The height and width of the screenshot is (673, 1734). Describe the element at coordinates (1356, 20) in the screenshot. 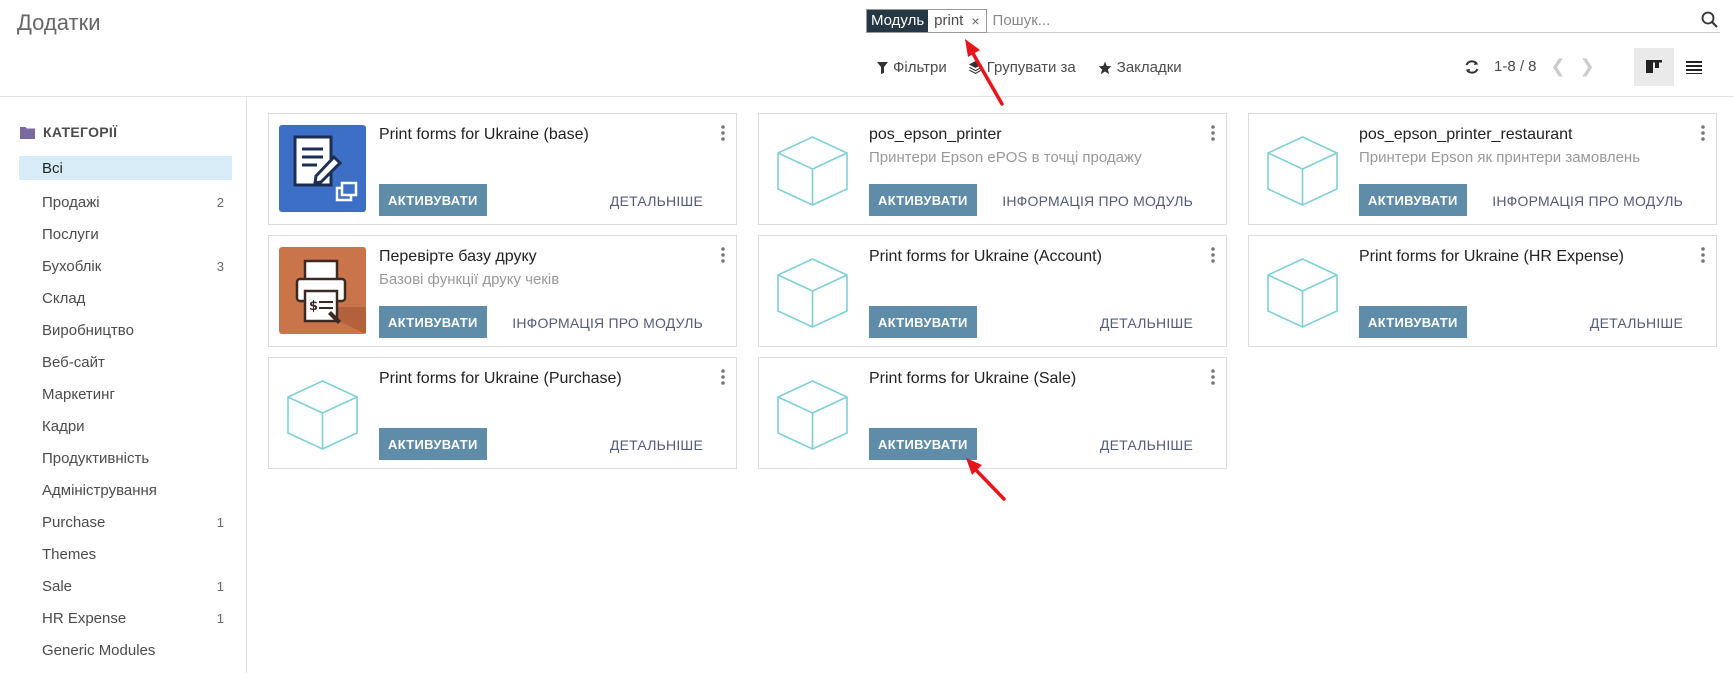

I see `search-input` at that location.